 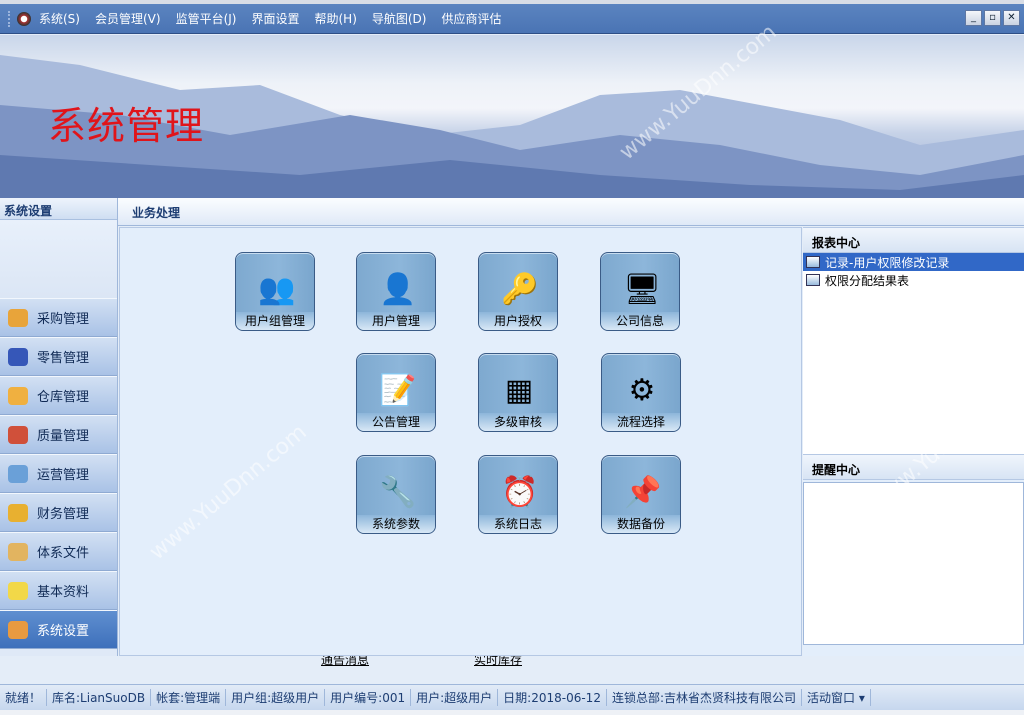 I want to click on tools-disc-icon: 🔧, so click(x=398, y=492).